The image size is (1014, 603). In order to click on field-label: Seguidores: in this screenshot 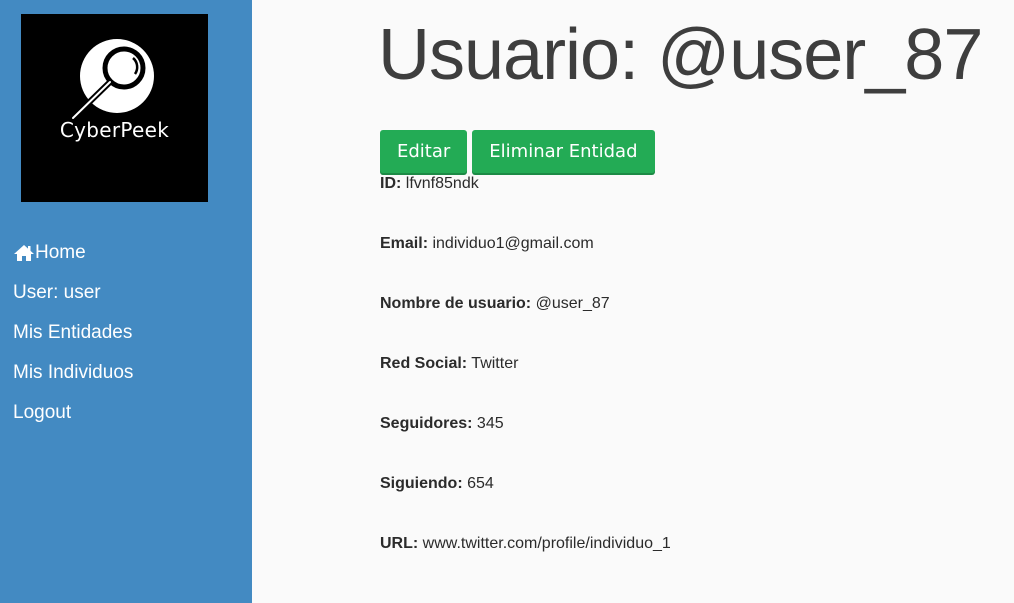, I will do `click(426, 423)`.